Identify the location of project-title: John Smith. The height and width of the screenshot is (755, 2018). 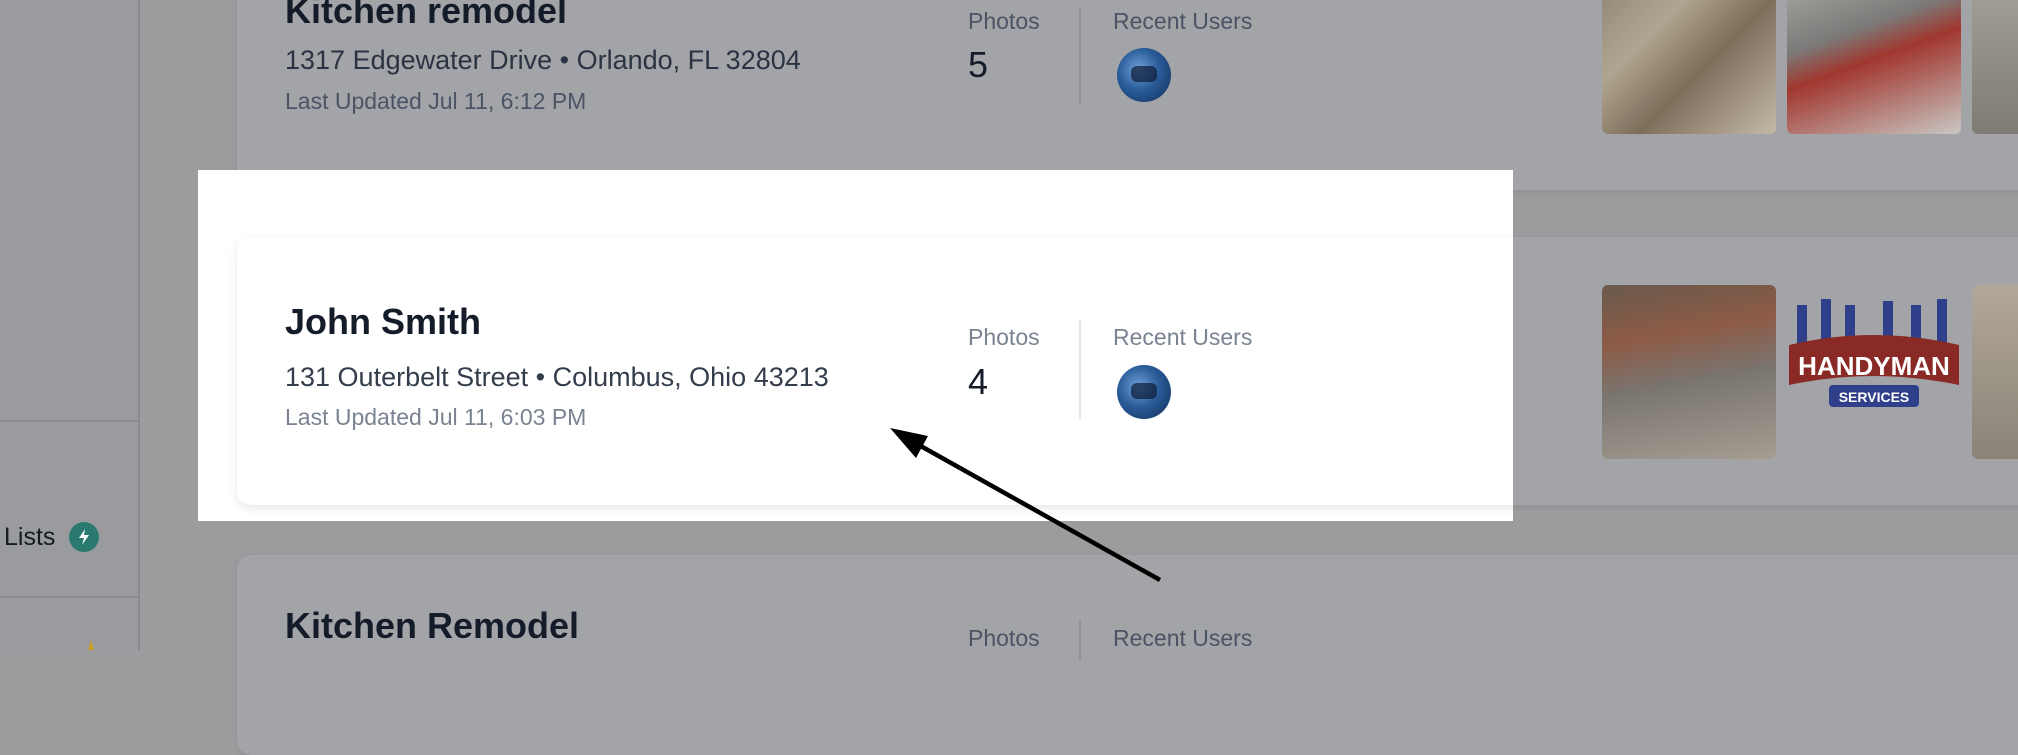
(383, 322).